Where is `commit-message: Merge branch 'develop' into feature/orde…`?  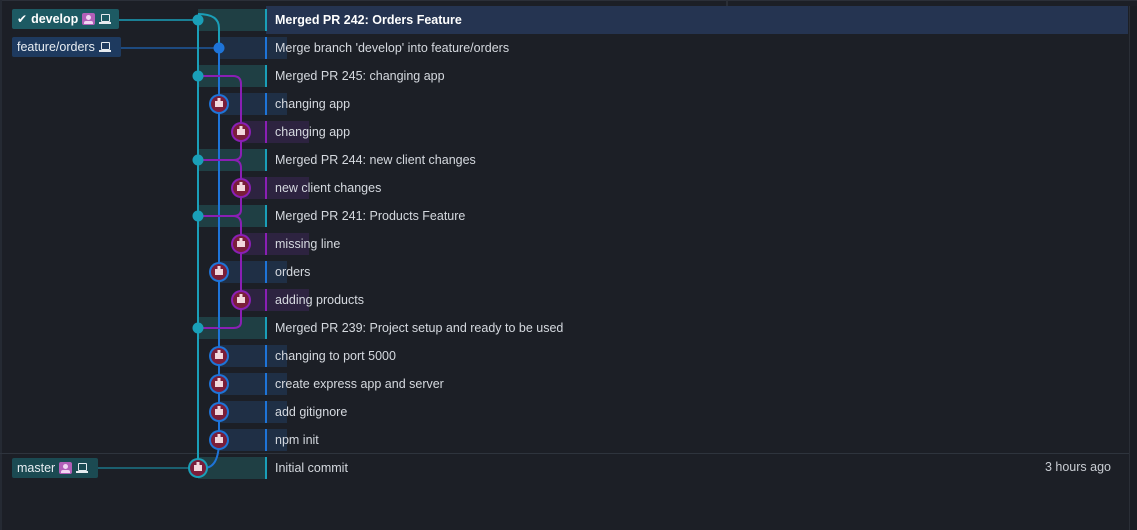
commit-message: Merge branch 'develop' into feature/orde… is located at coordinates (392, 48).